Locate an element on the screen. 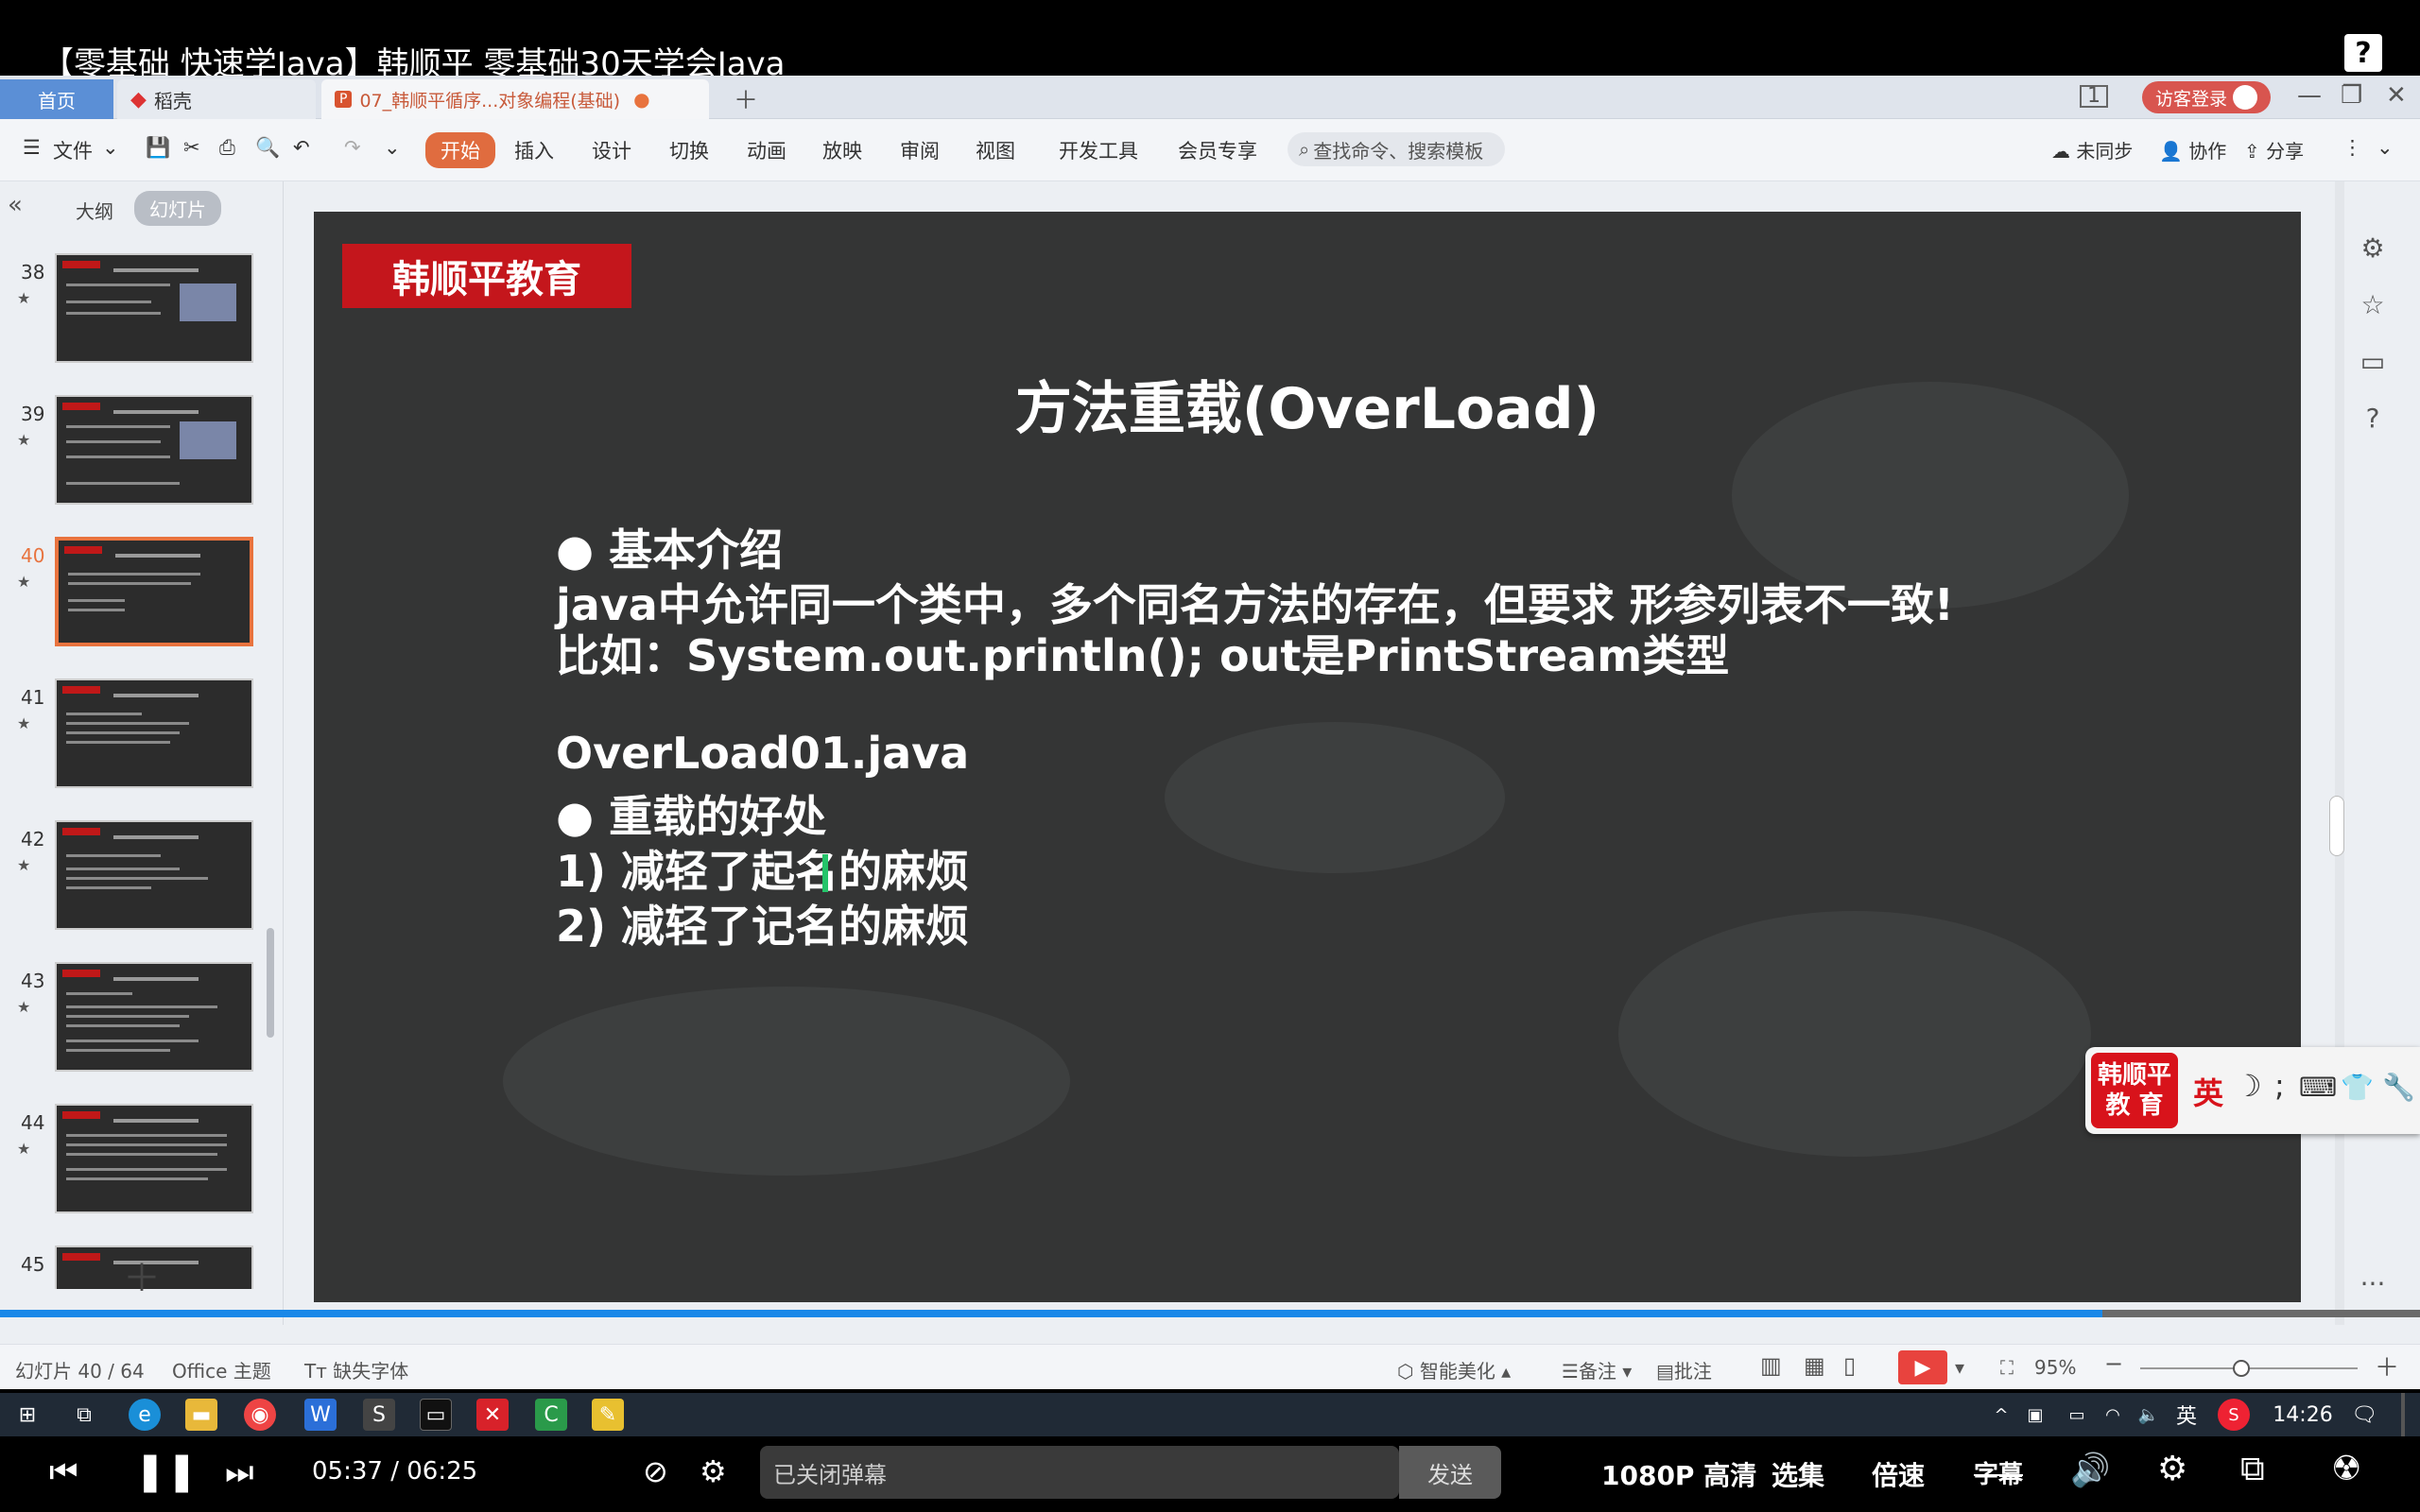  terminal-icon: ▭ is located at coordinates (436, 1415).